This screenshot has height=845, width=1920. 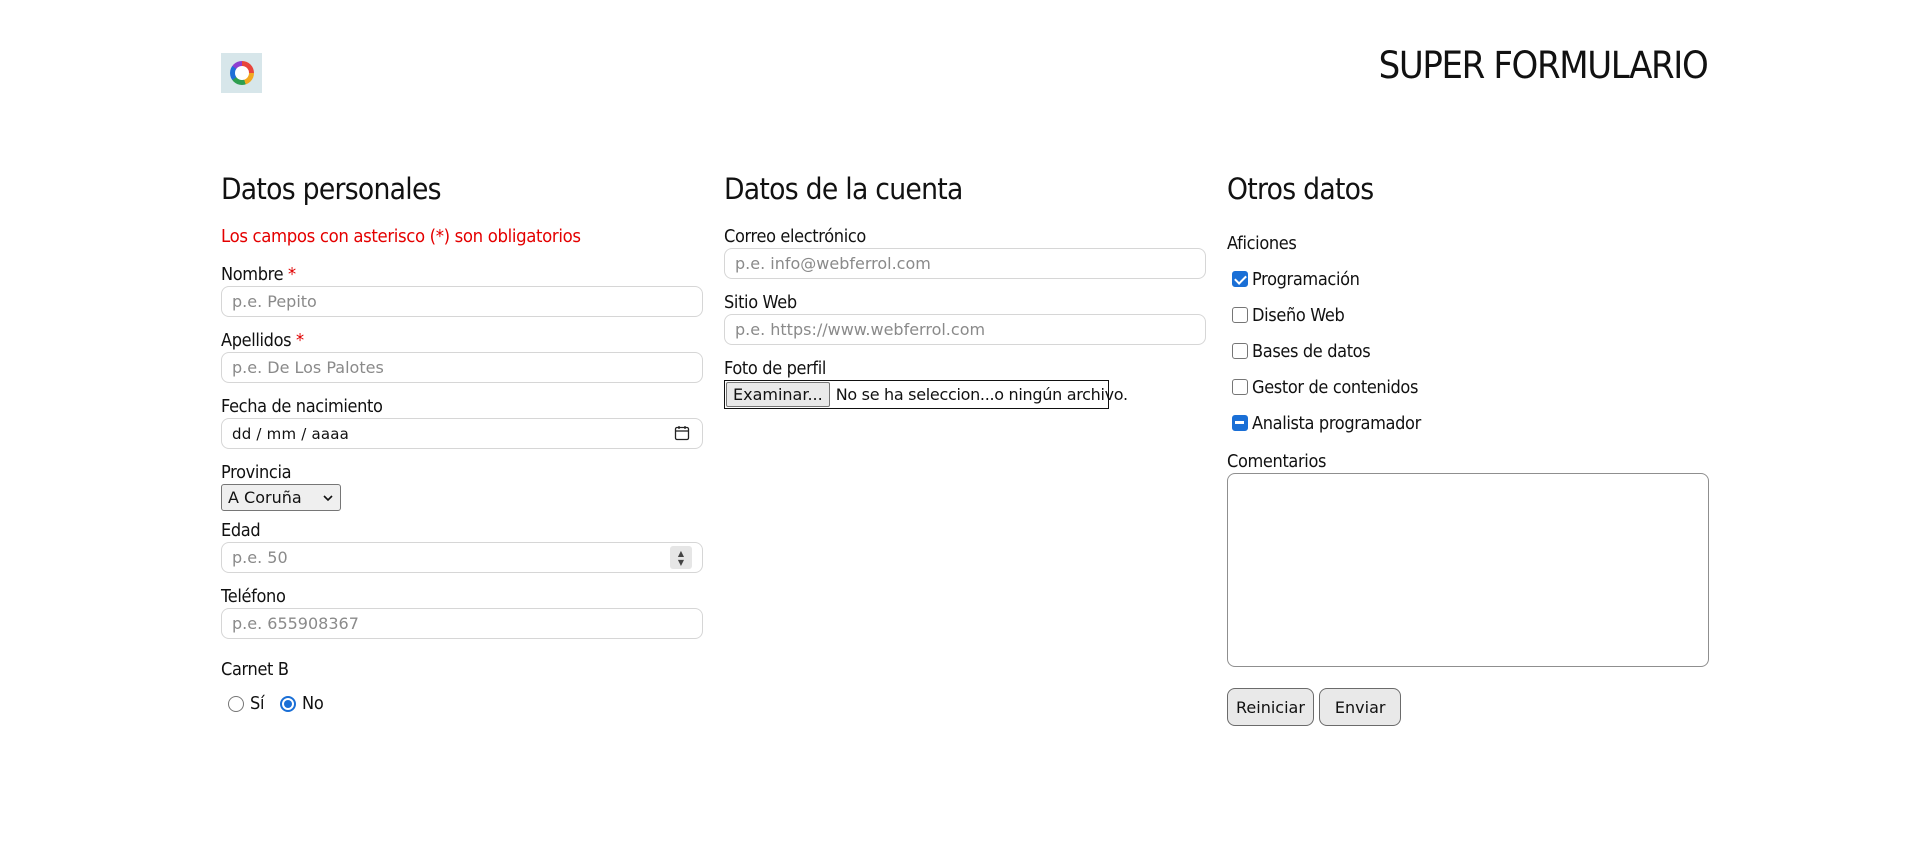 I want to click on spin-down-icon: ▼, so click(x=681, y=562).